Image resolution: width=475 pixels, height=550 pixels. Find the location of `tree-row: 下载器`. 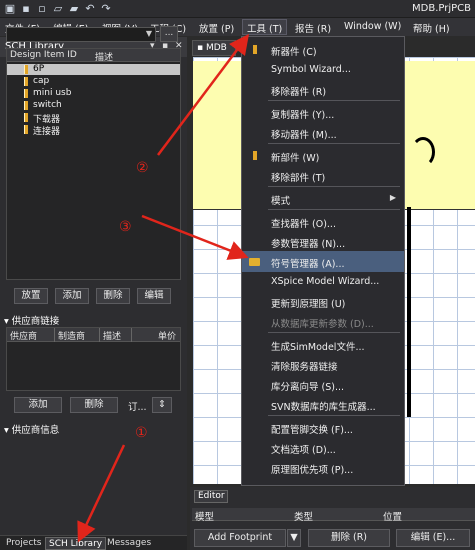

tree-row: 下载器 is located at coordinates (93, 118).